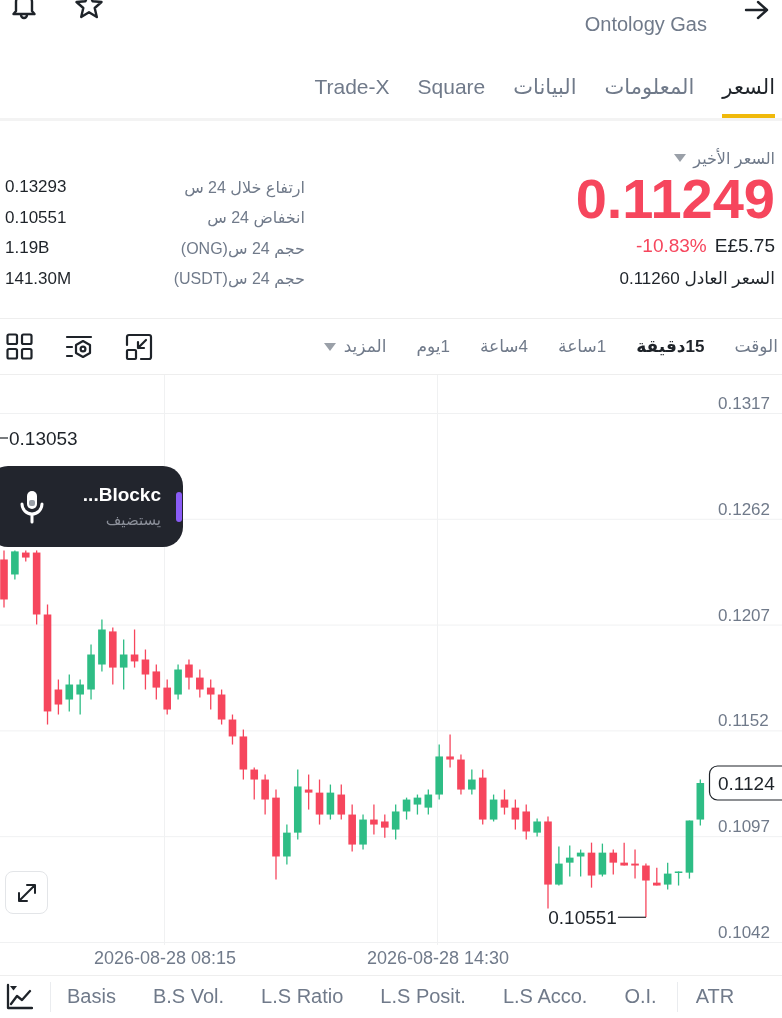 The height and width of the screenshot is (1018, 782). Describe the element at coordinates (121, 495) in the screenshot. I see `live-audio-title: ...Blockc` at that location.